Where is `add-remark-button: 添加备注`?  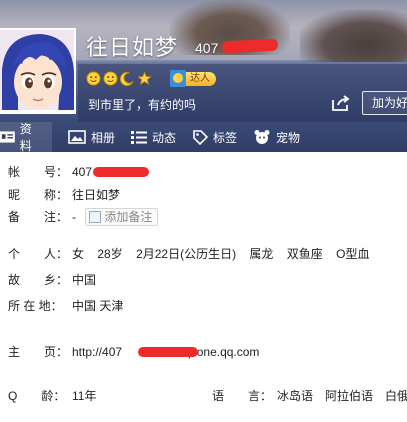 add-remark-button: 添加备注 is located at coordinates (122, 217).